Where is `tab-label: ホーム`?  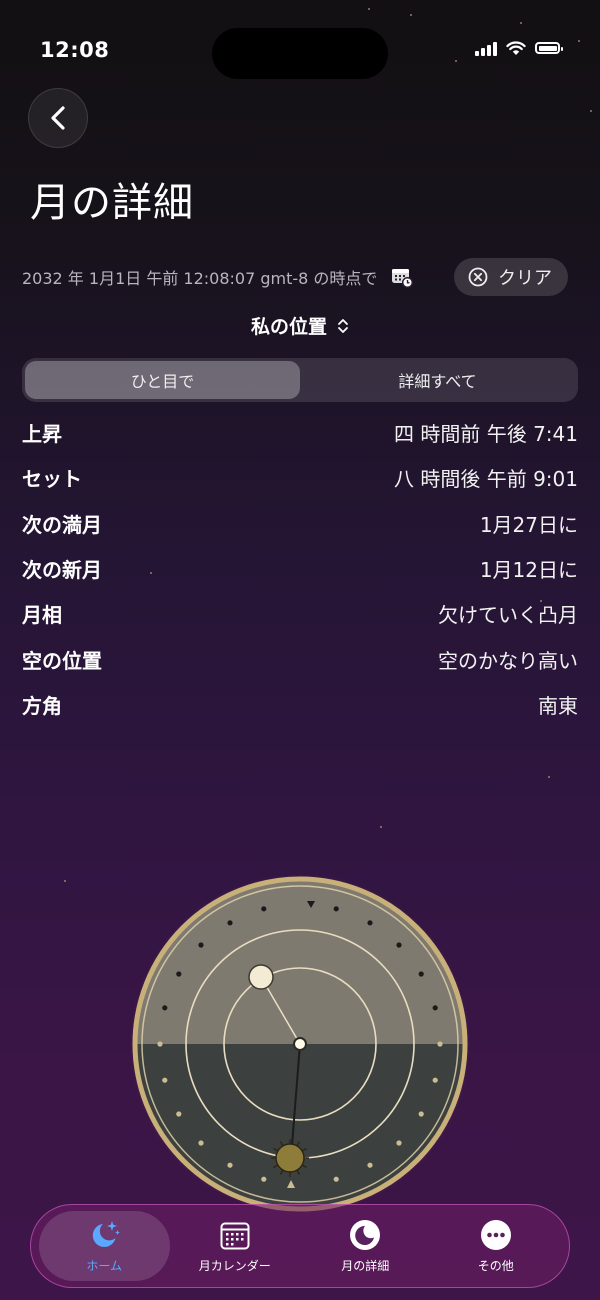 tab-label: ホーム is located at coordinates (104, 1266).